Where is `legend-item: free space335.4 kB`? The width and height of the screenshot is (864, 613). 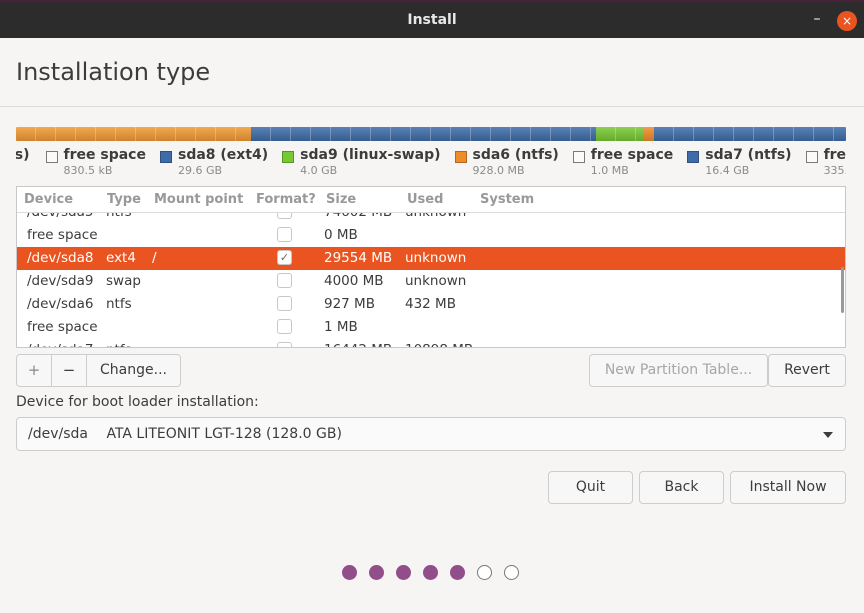 legend-item: free space335.4 kB is located at coordinates (825, 162).